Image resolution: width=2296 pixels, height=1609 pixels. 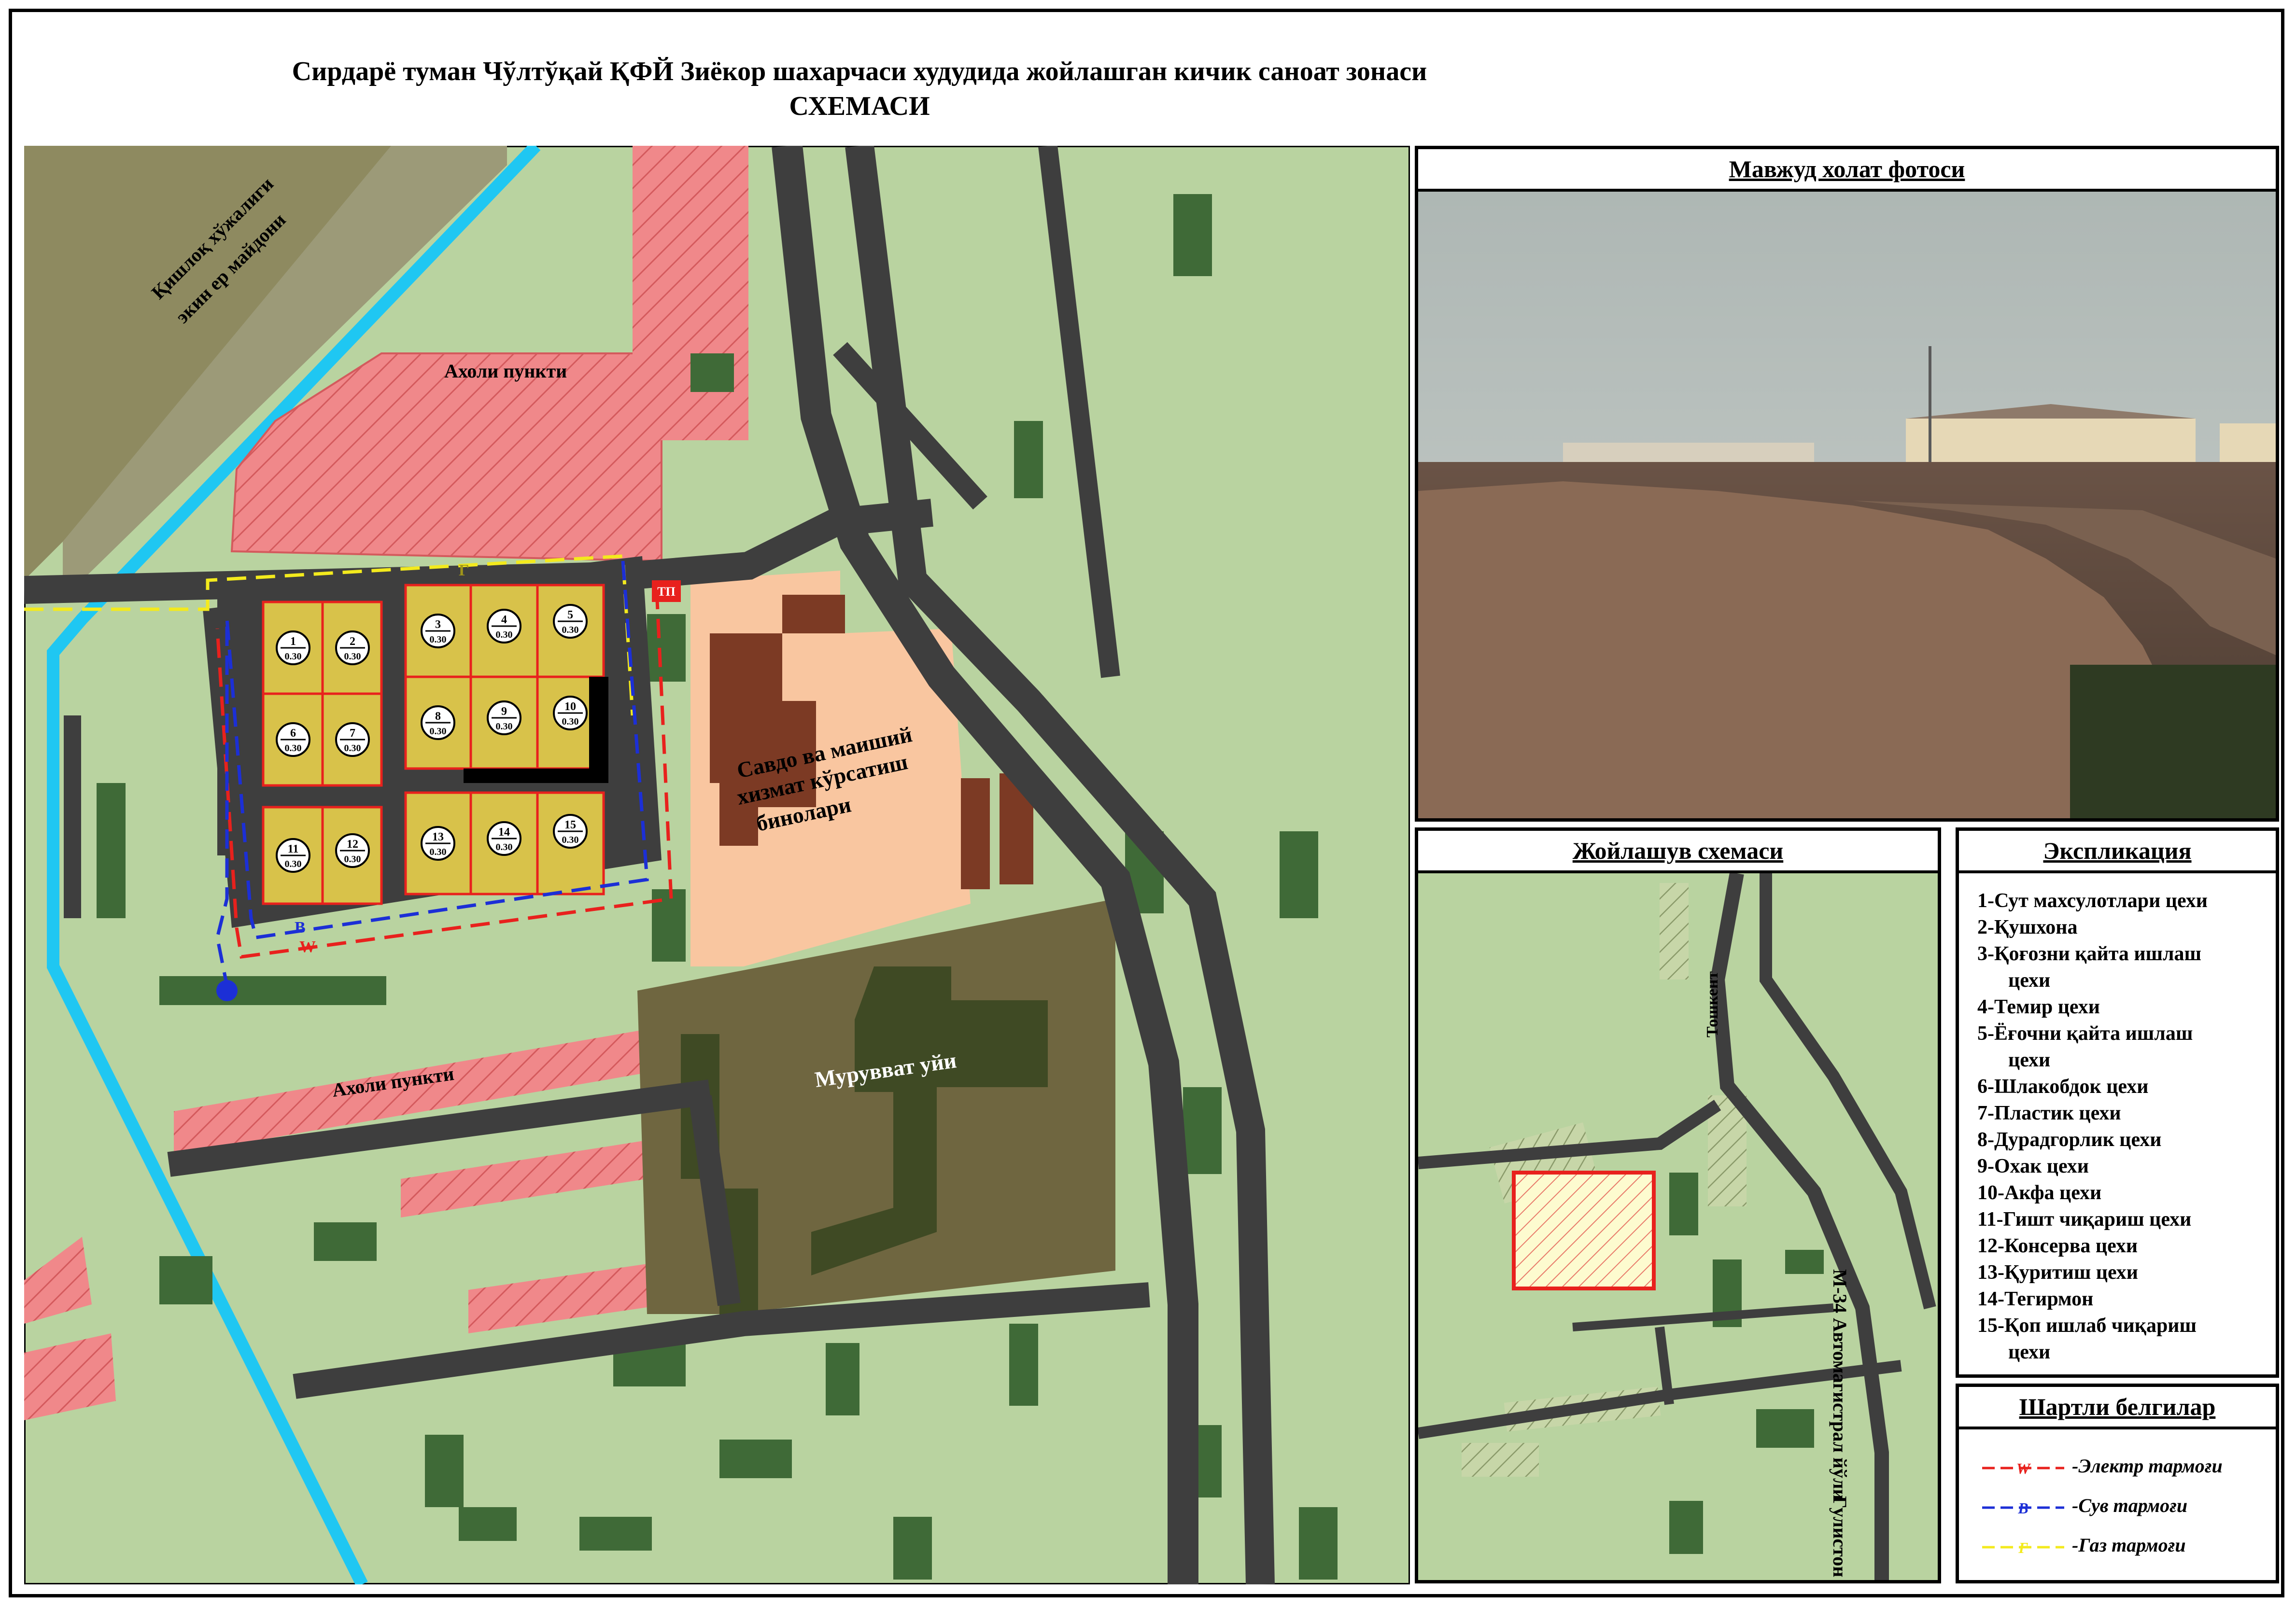 What do you see at coordinates (2057, 1272) in the screenshot?
I see `explication-item: 13-Қуритиш цехи` at bounding box center [2057, 1272].